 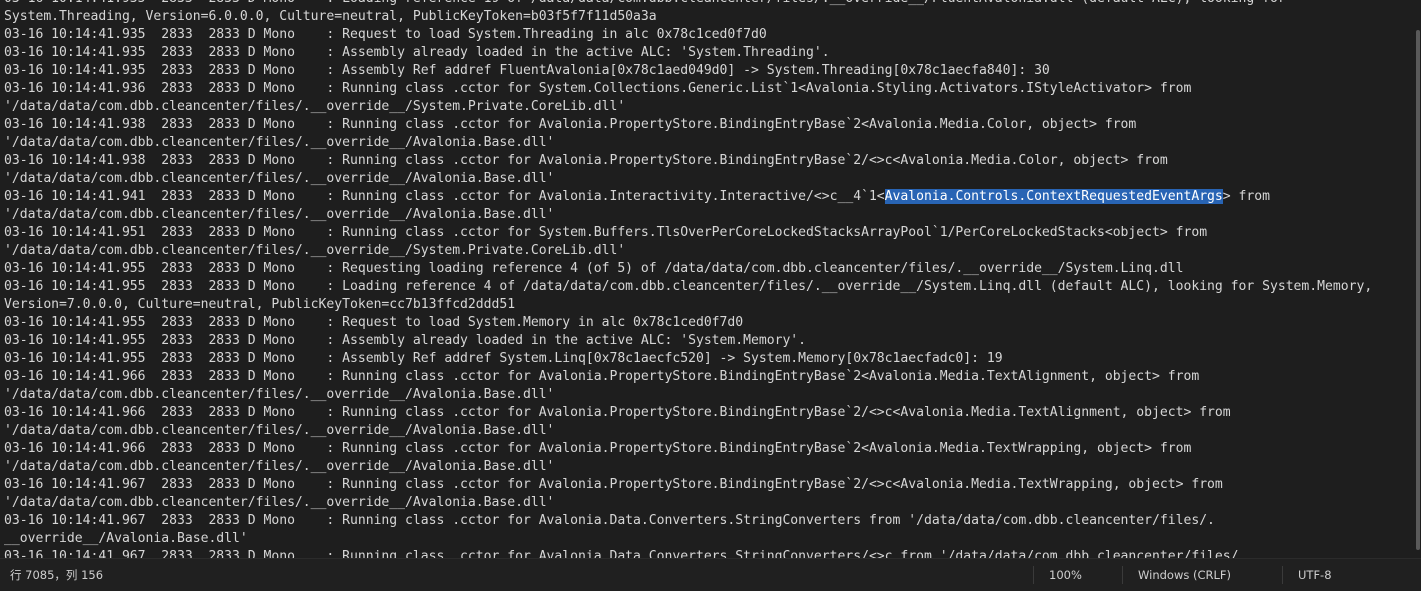 What do you see at coordinates (1246, 196) in the screenshot?
I see `log-line-text: > from` at bounding box center [1246, 196].